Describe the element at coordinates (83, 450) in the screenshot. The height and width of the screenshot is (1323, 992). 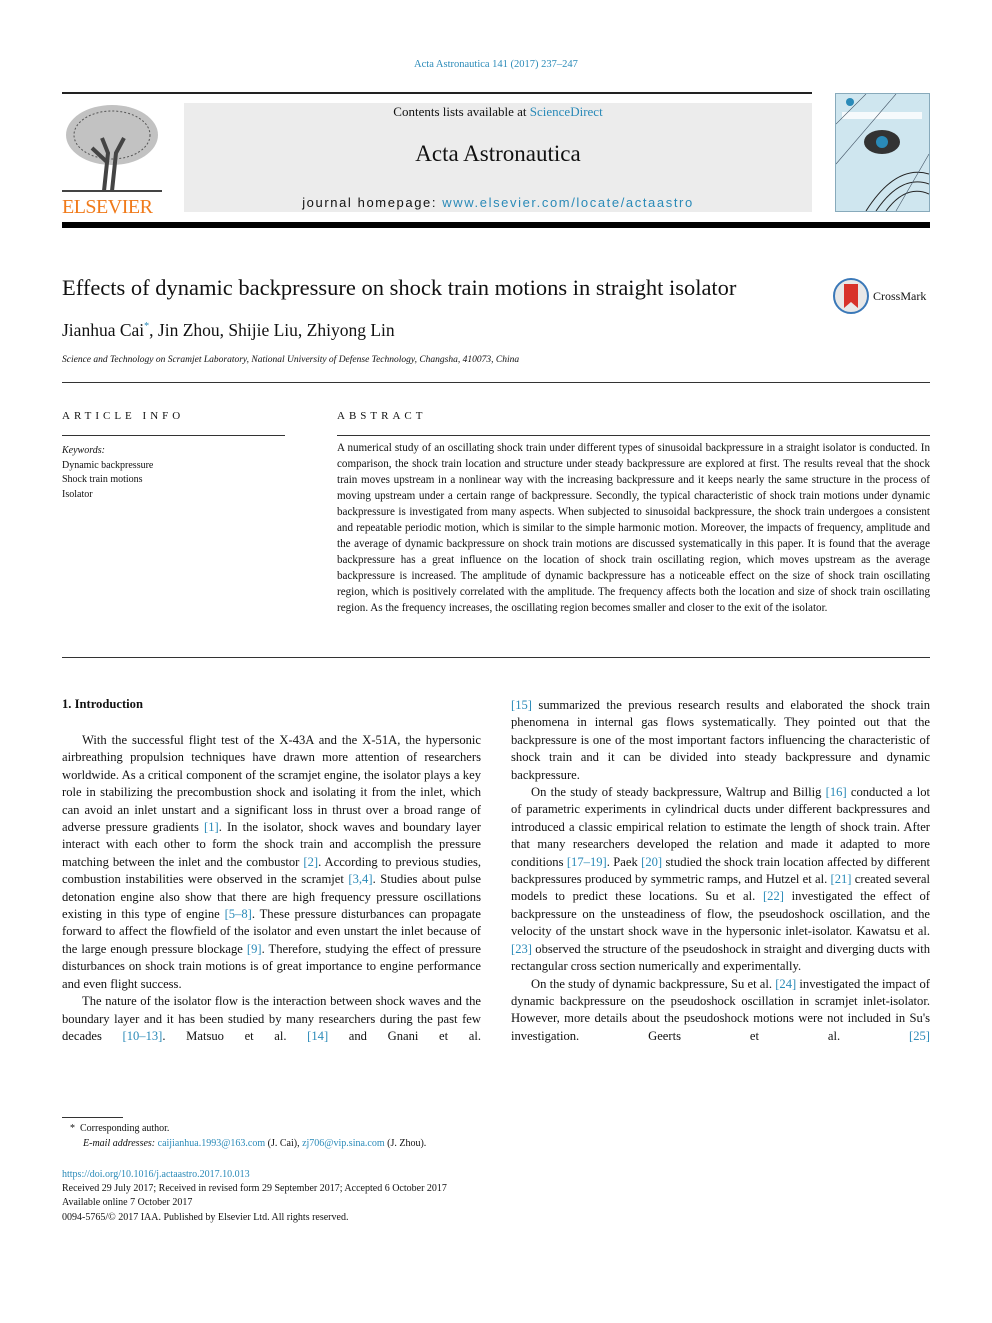
I see `keywords-label: Keywords:` at that location.